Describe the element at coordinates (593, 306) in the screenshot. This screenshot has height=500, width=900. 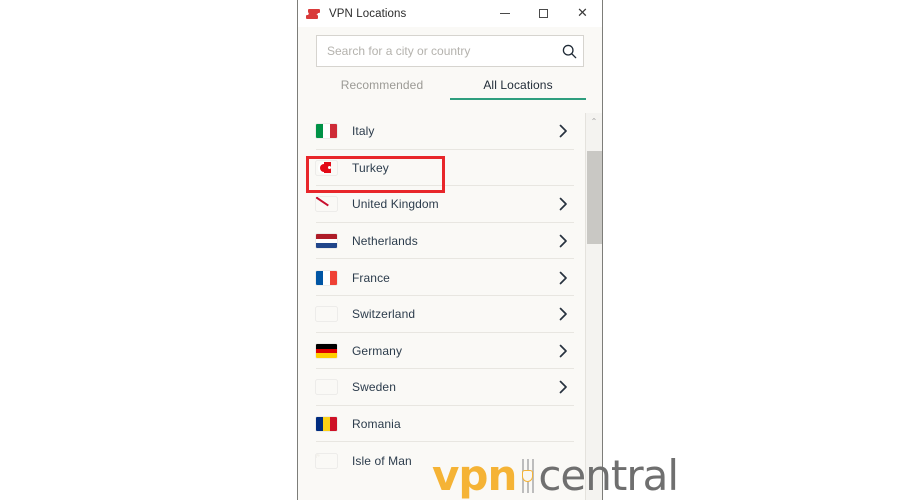
I see `list-scrollbar: ⌃` at that location.